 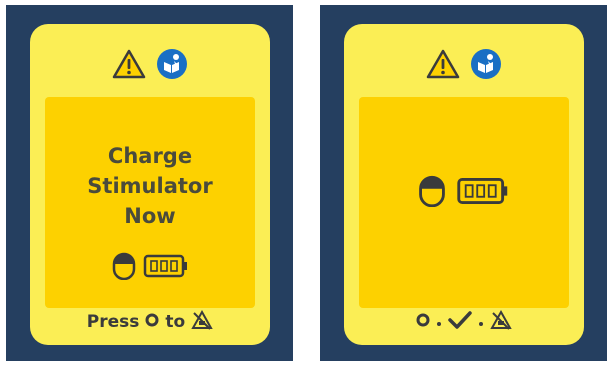 I want to click on right-status-icons, so click(x=464, y=193).